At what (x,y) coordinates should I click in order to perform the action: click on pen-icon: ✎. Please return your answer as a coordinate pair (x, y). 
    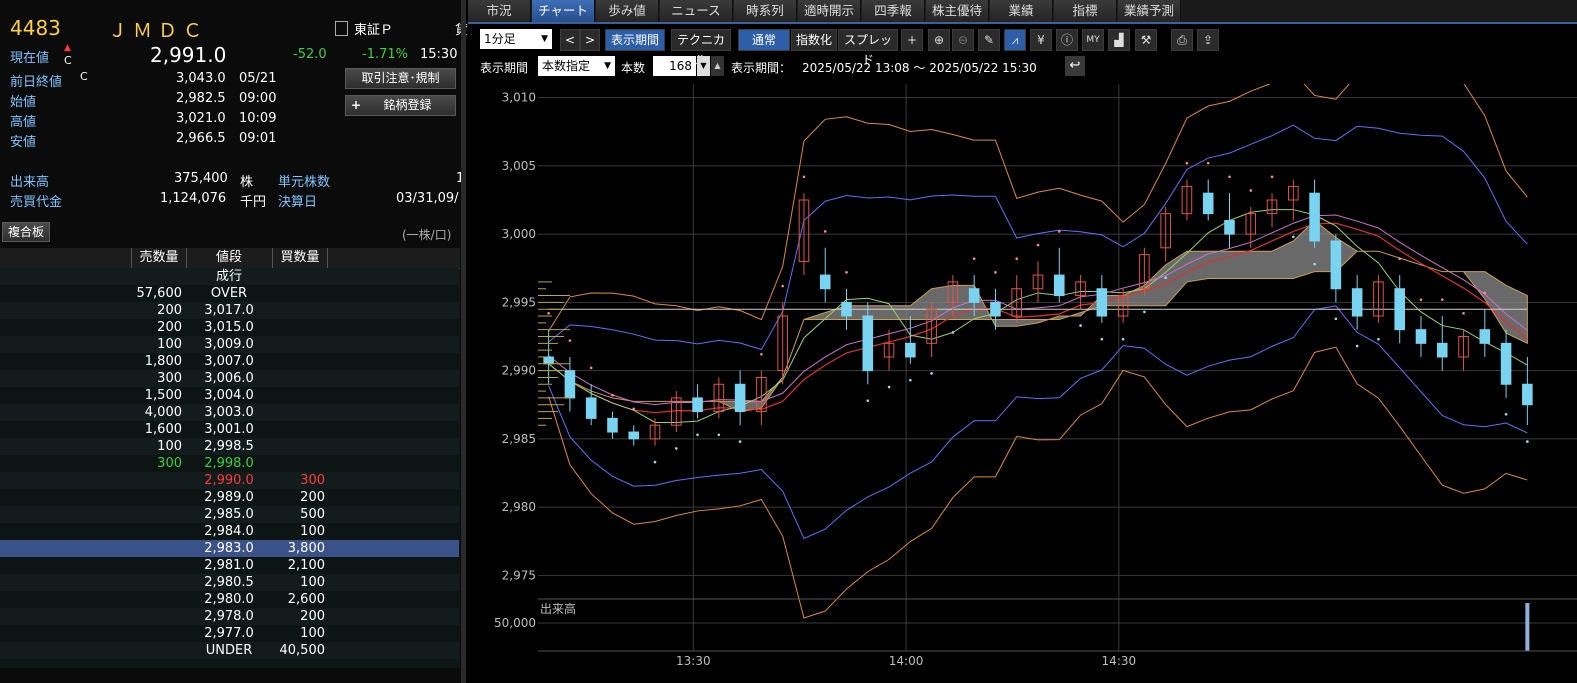
    Looking at the image, I should click on (989, 40).